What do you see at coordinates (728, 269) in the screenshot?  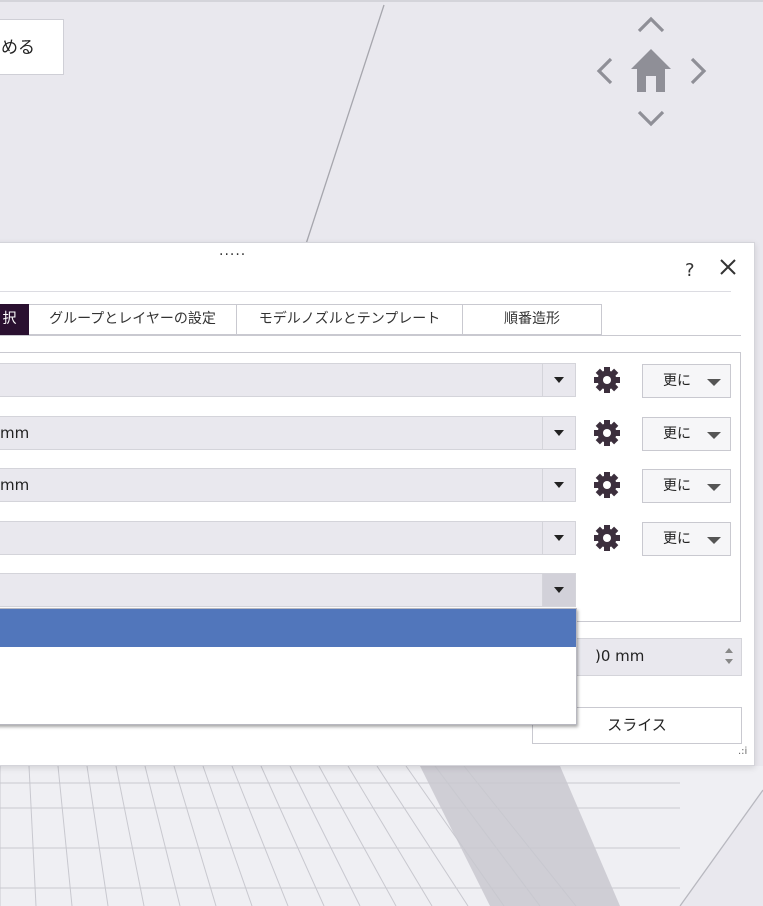 I see `close-icon` at bounding box center [728, 269].